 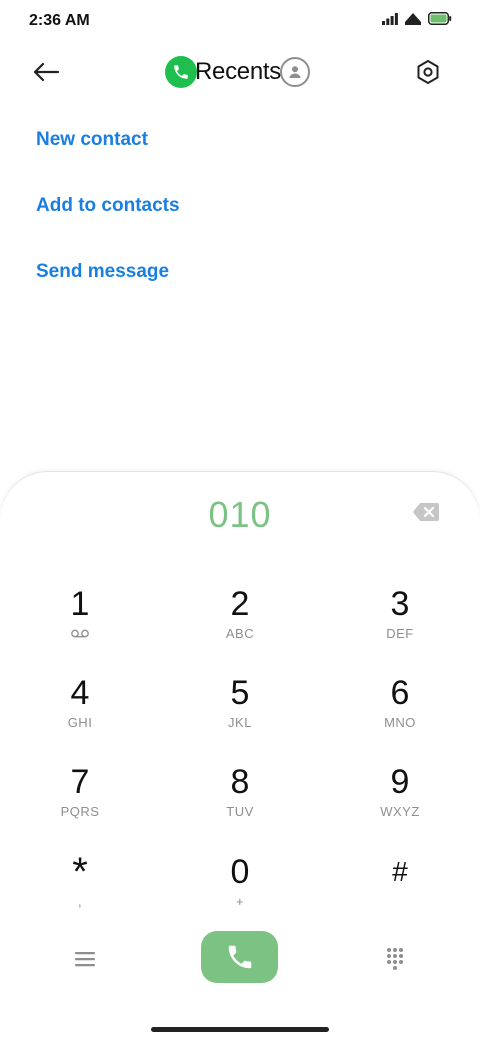 I want to click on key-sub: +, so click(x=240, y=901).